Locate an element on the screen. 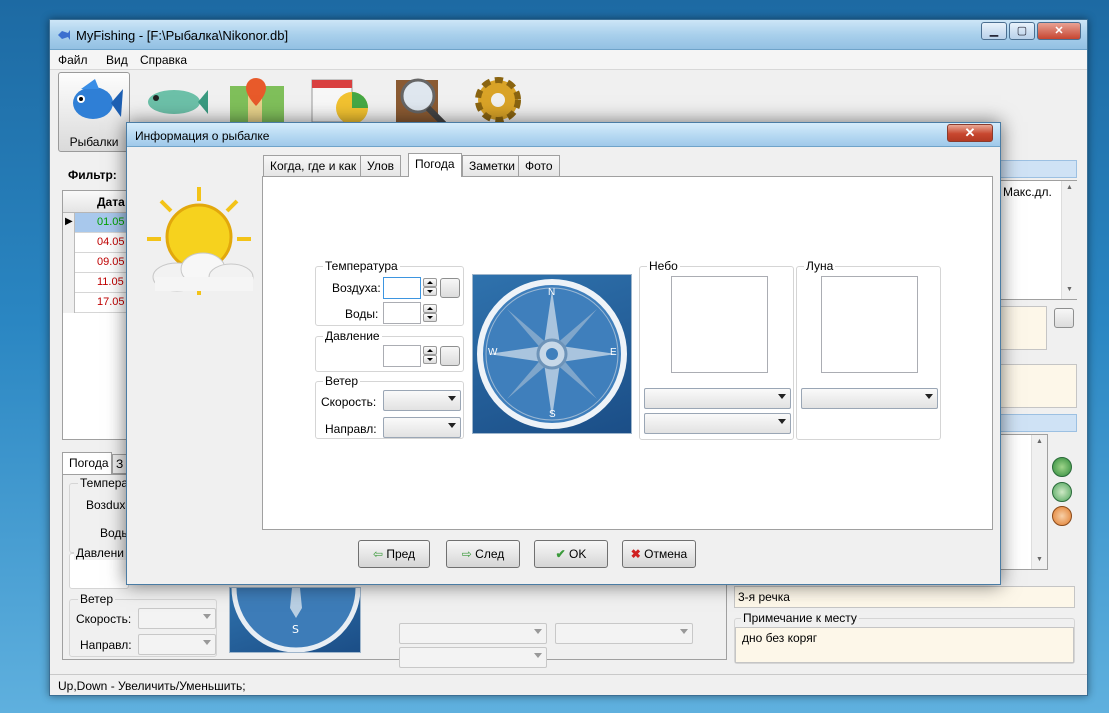  air-temp-input is located at coordinates (402, 288).